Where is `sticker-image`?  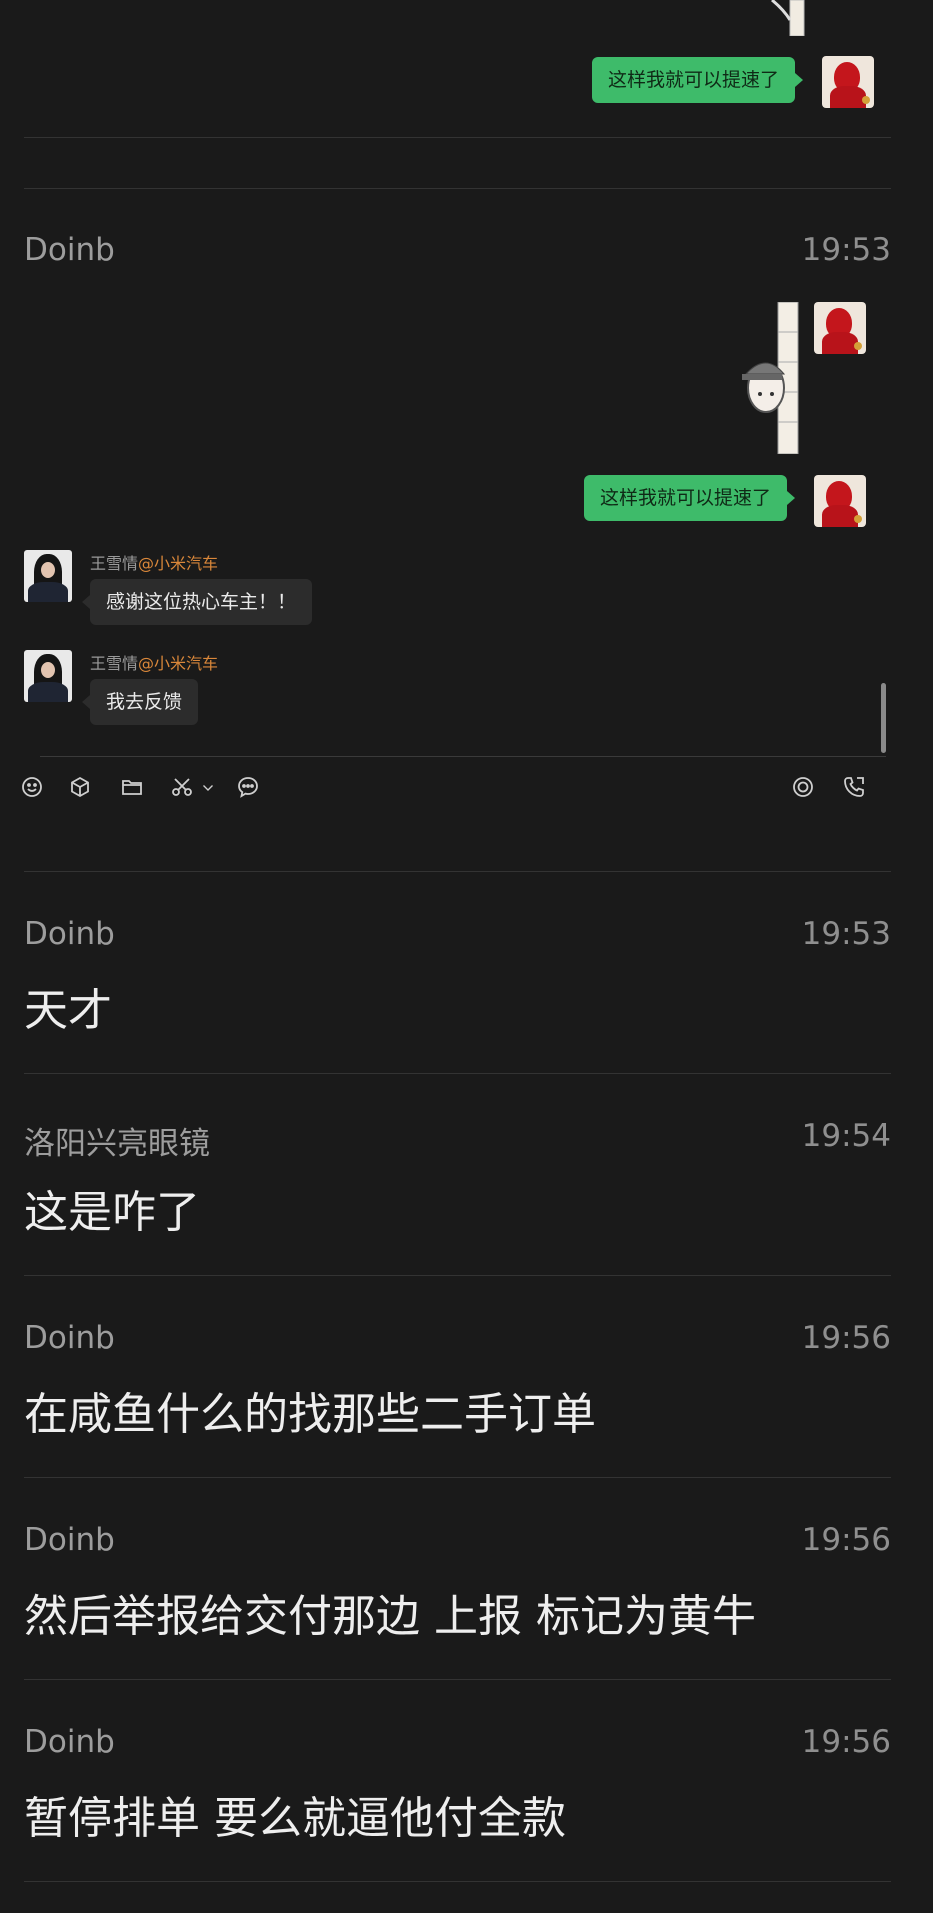 sticker-image is located at coordinates (770, 378).